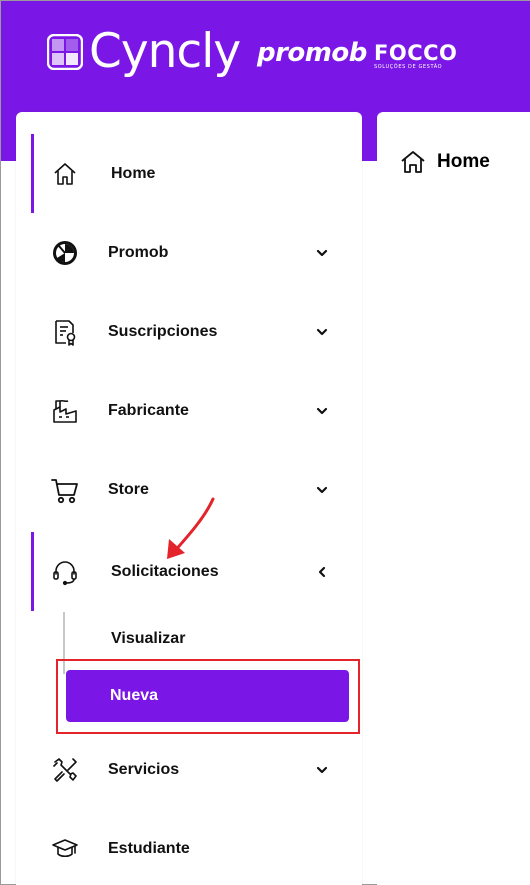  Describe the element at coordinates (148, 410) in the screenshot. I see `sidebar-item-label: Fabricante` at that location.